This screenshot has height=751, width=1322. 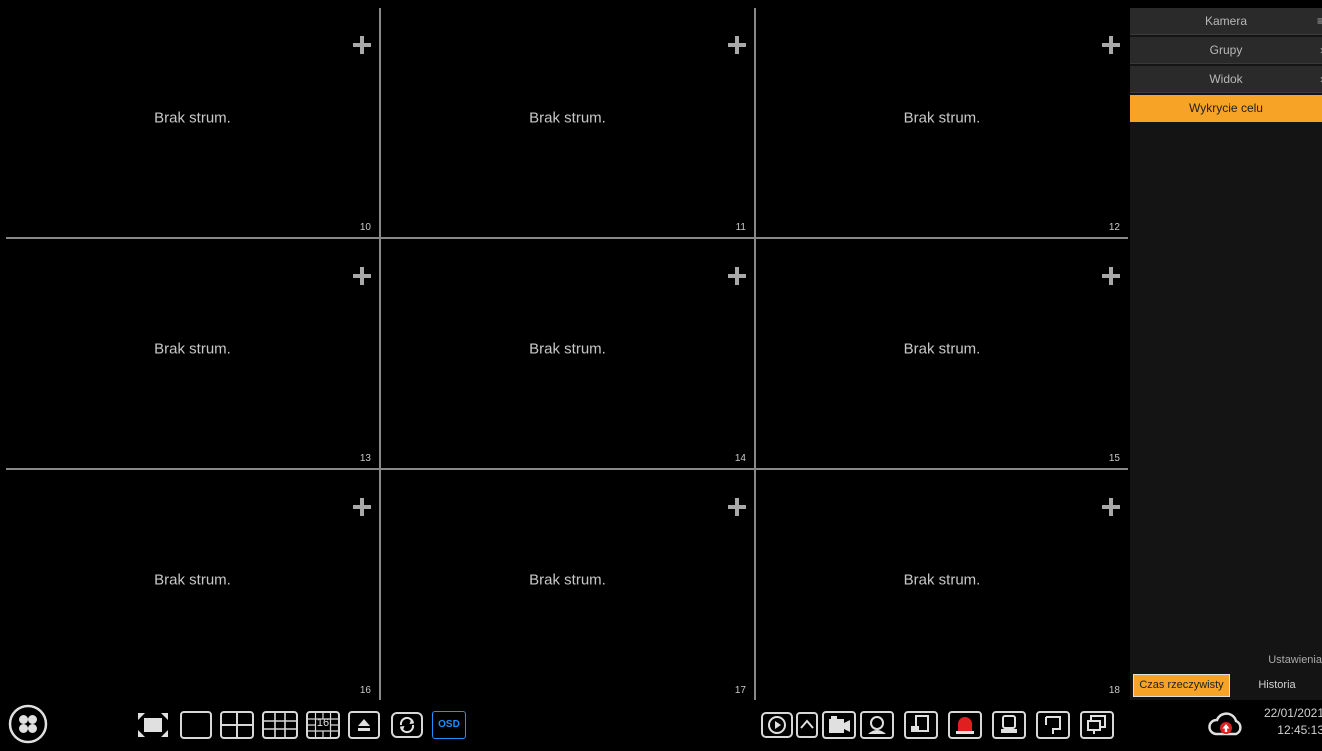 I want to click on channel-number: 17, so click(x=740, y=690).